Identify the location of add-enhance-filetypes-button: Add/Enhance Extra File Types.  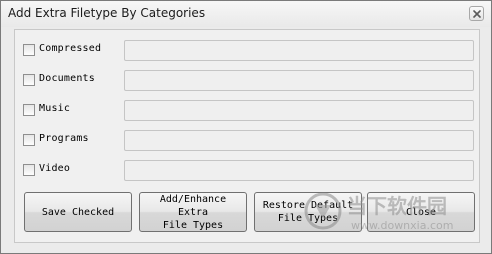
(193, 212).